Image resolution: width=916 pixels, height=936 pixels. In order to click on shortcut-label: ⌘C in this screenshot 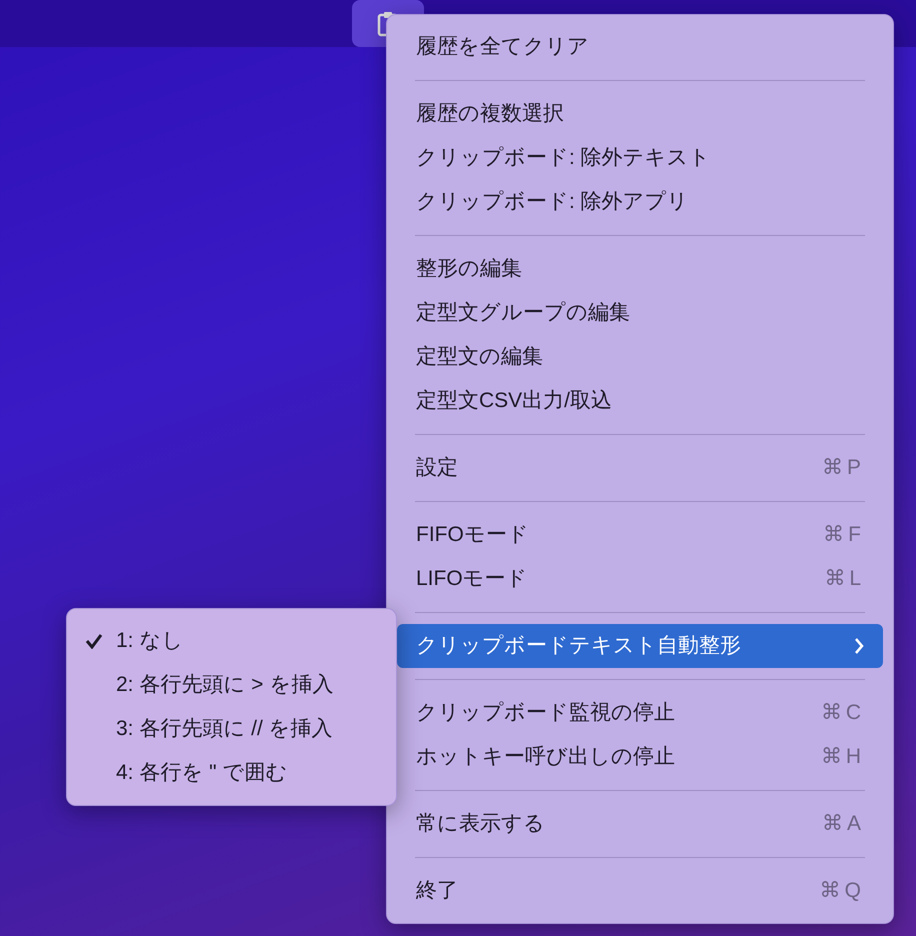, I will do `click(842, 713)`.